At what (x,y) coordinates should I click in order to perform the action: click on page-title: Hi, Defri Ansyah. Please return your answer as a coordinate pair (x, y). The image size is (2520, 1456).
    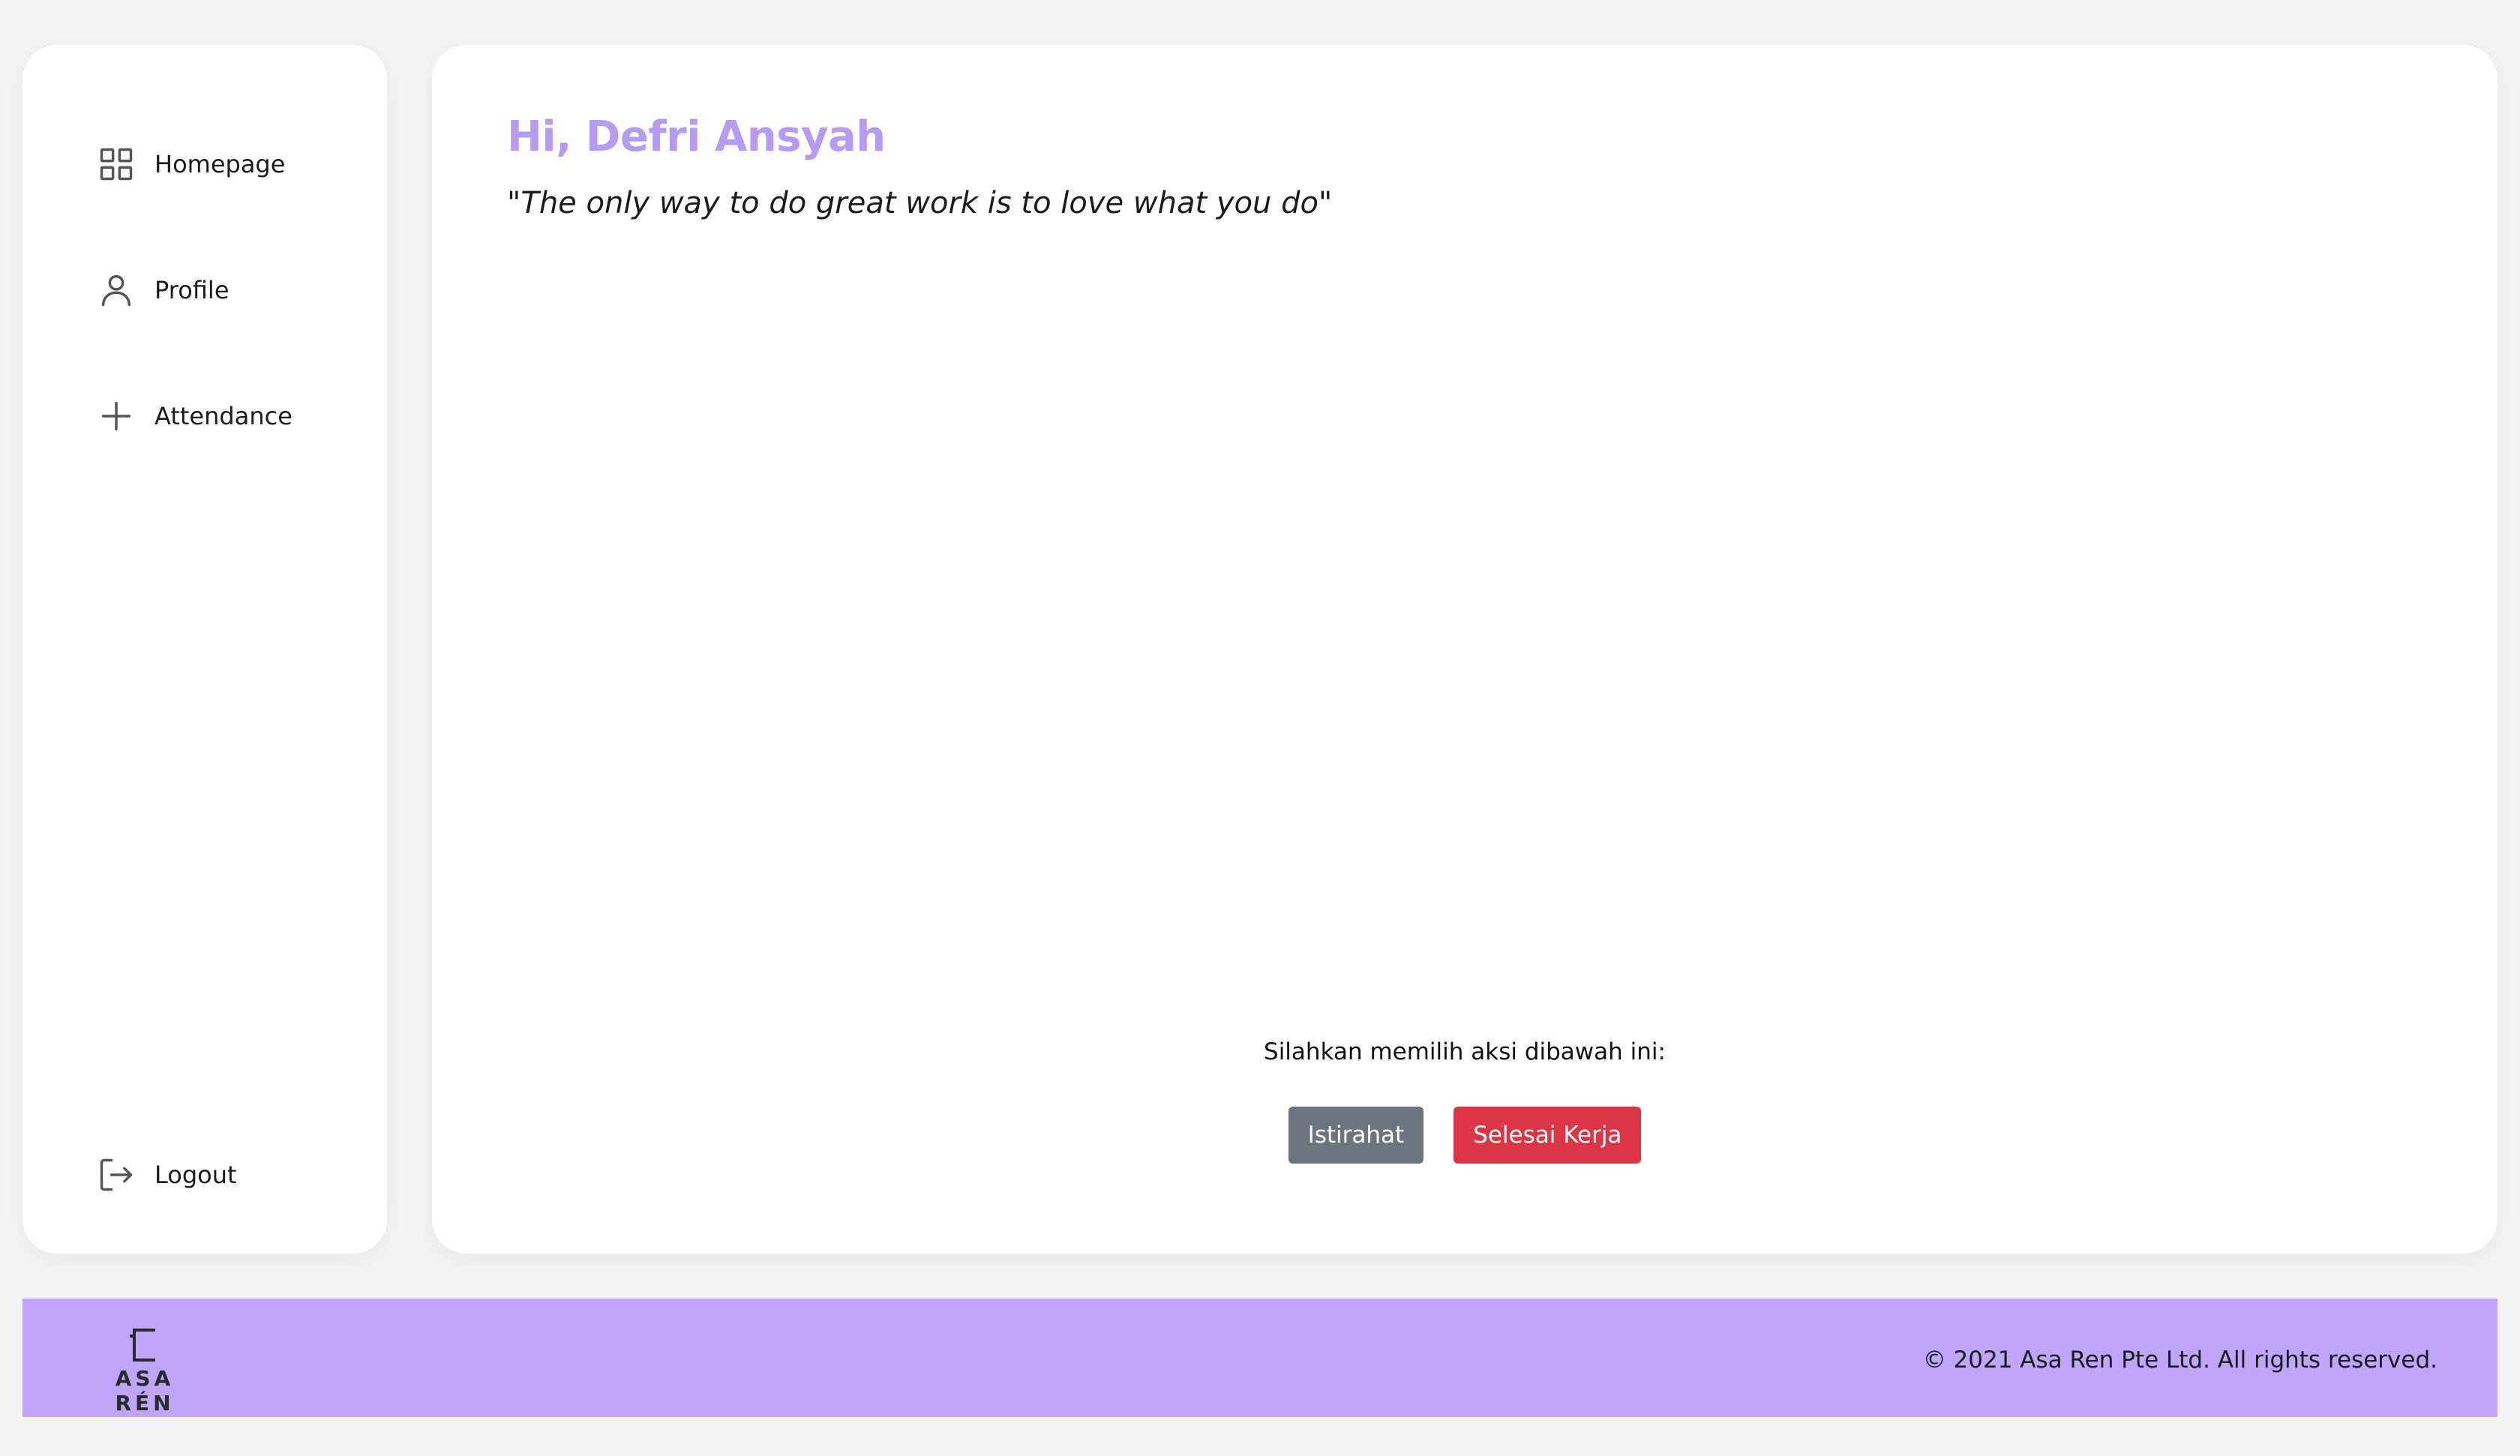
    Looking at the image, I should click on (696, 136).